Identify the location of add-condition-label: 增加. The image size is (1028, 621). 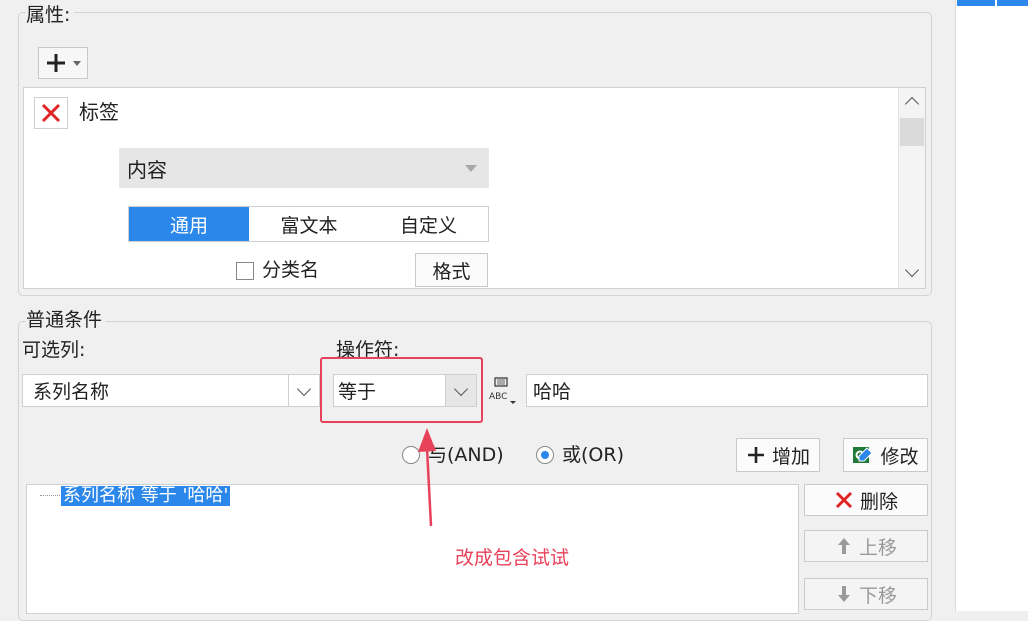
(790, 456).